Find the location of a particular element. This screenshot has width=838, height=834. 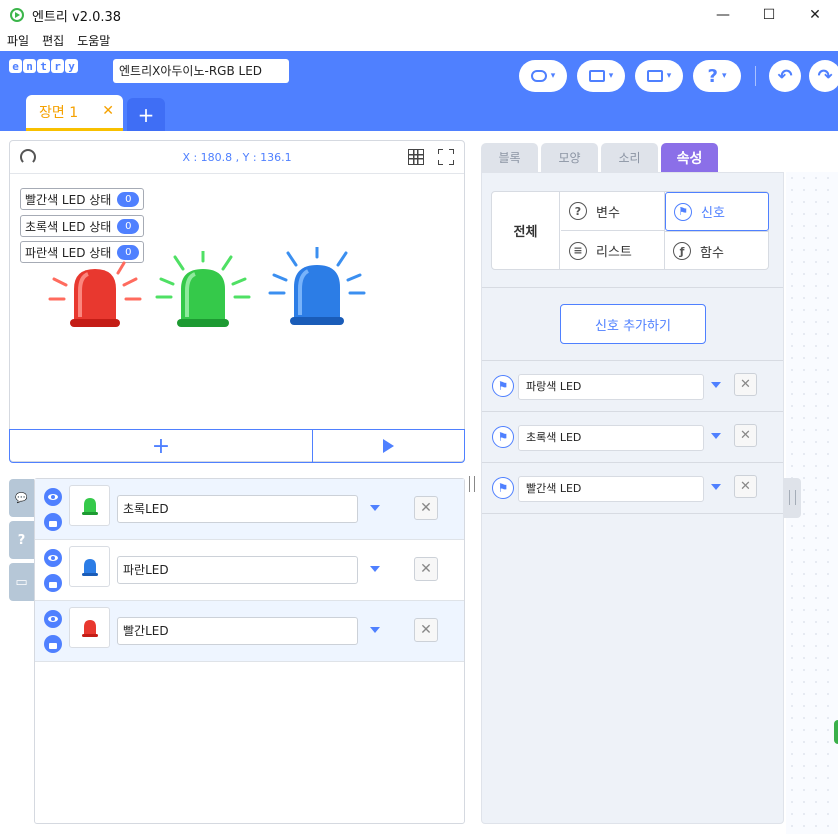

green-led-sprite is located at coordinates (203, 291).